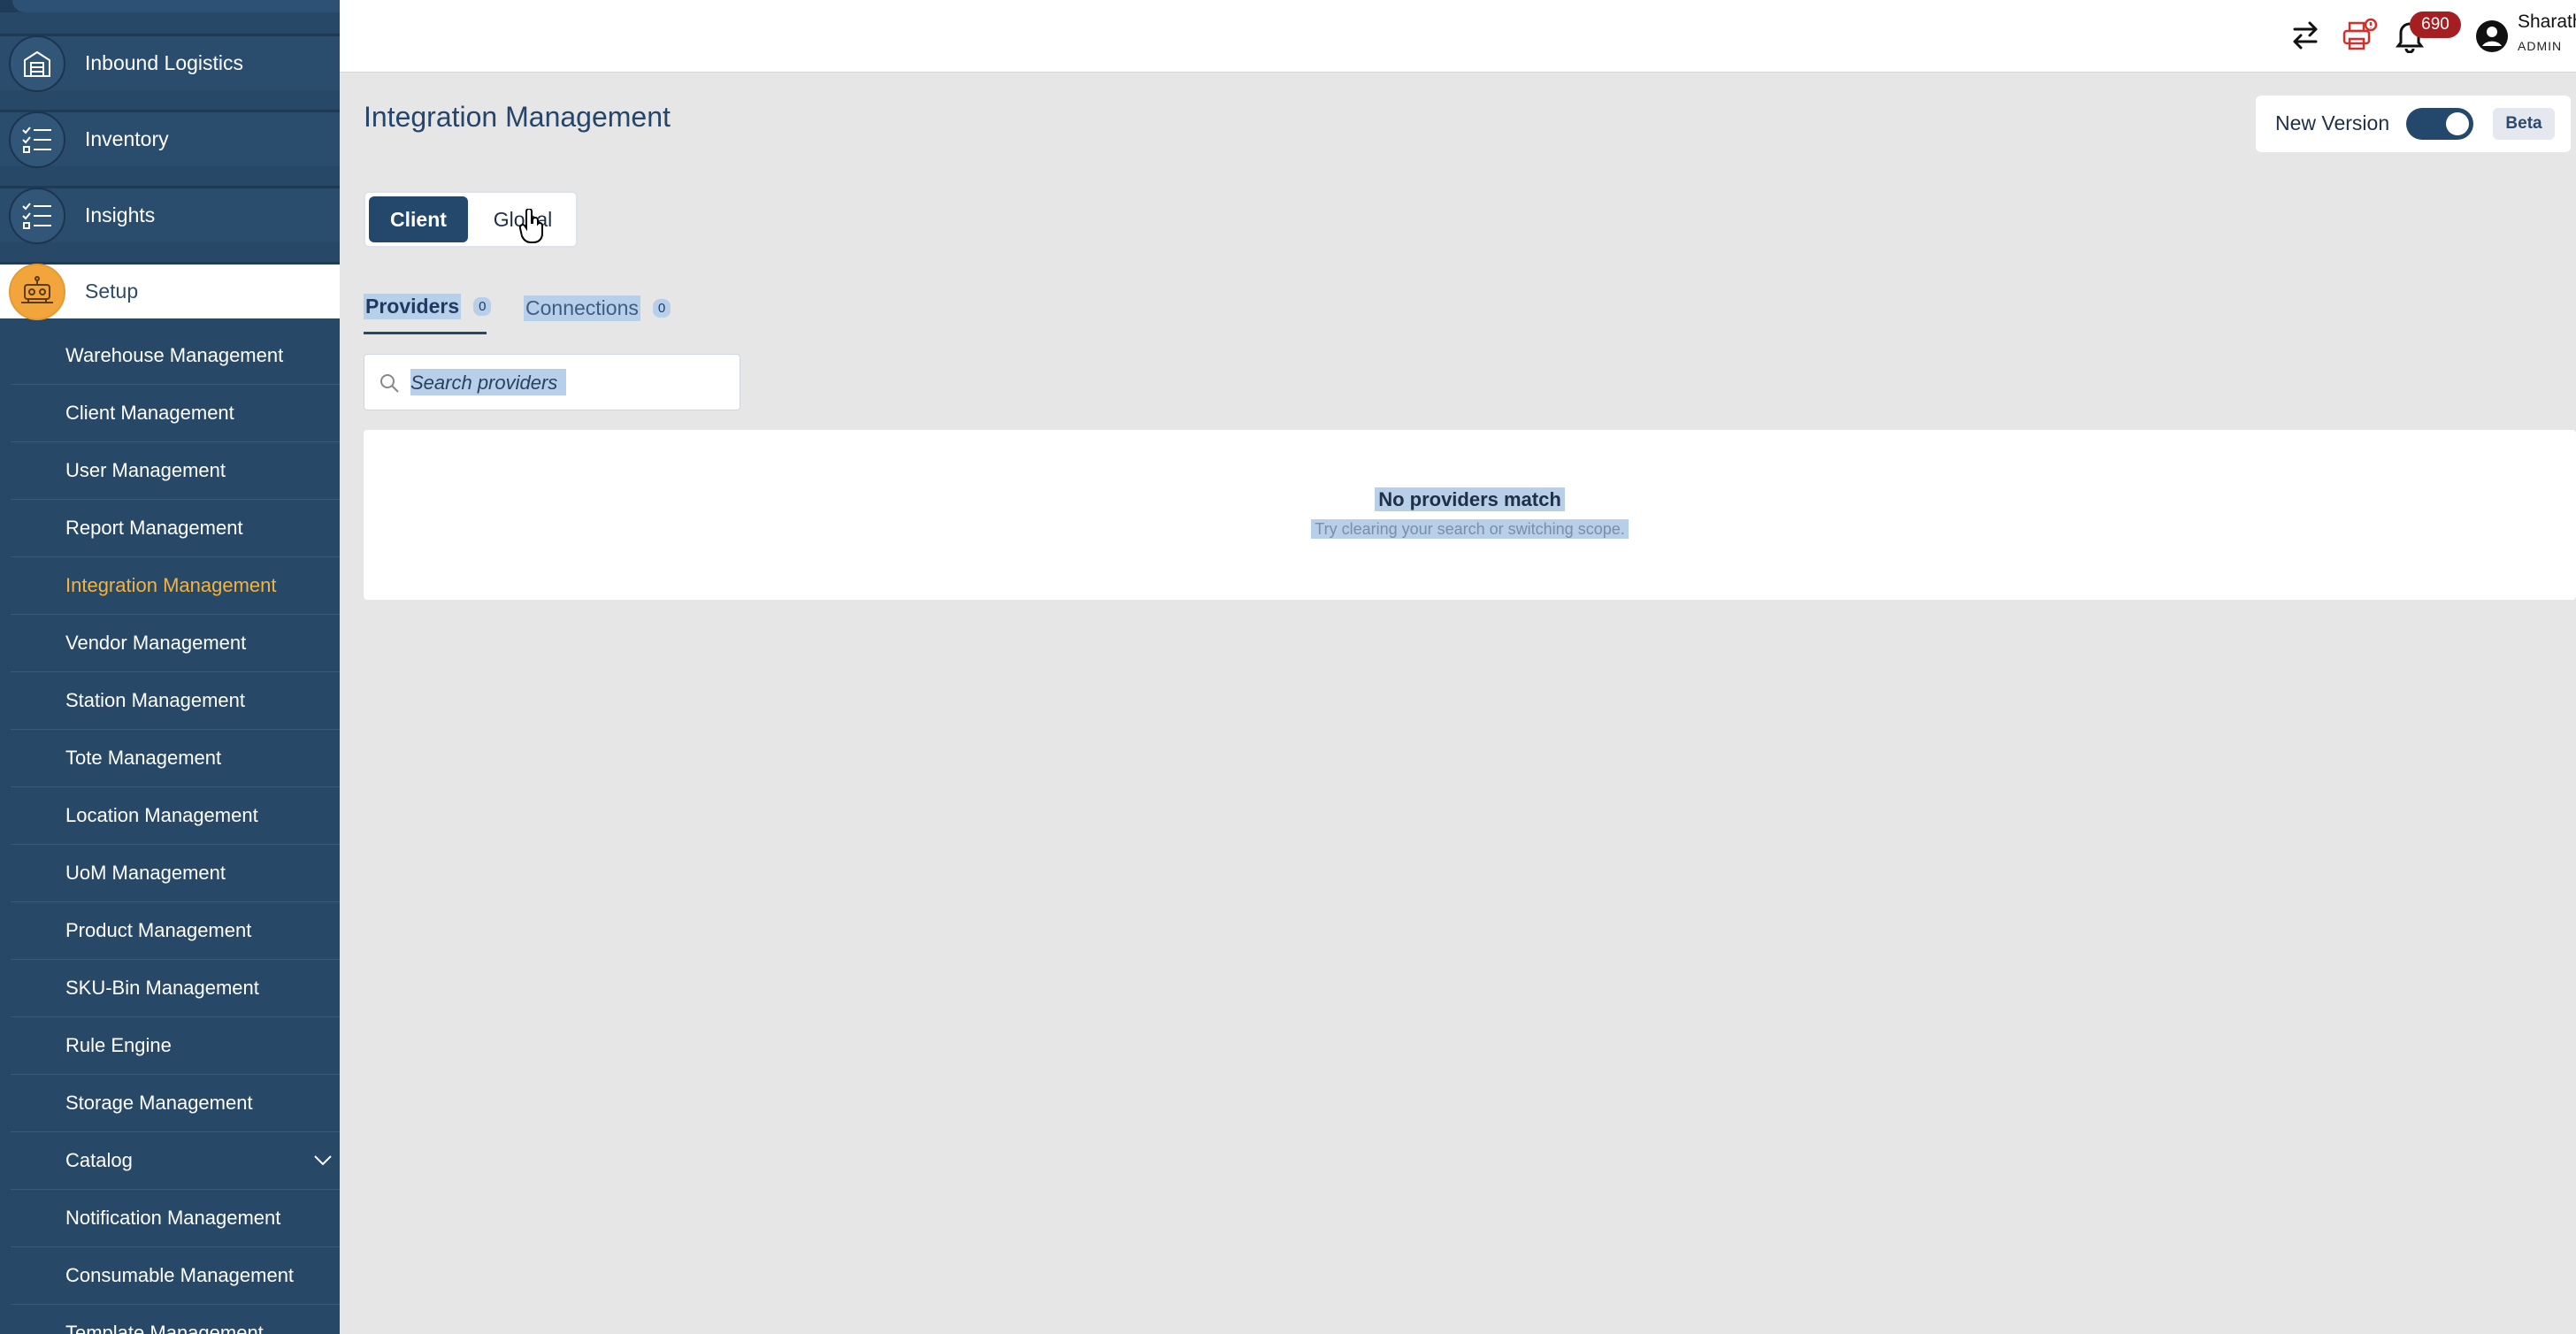 This screenshot has height=1334, width=2576. I want to click on warehouse-icon, so click(37, 63).